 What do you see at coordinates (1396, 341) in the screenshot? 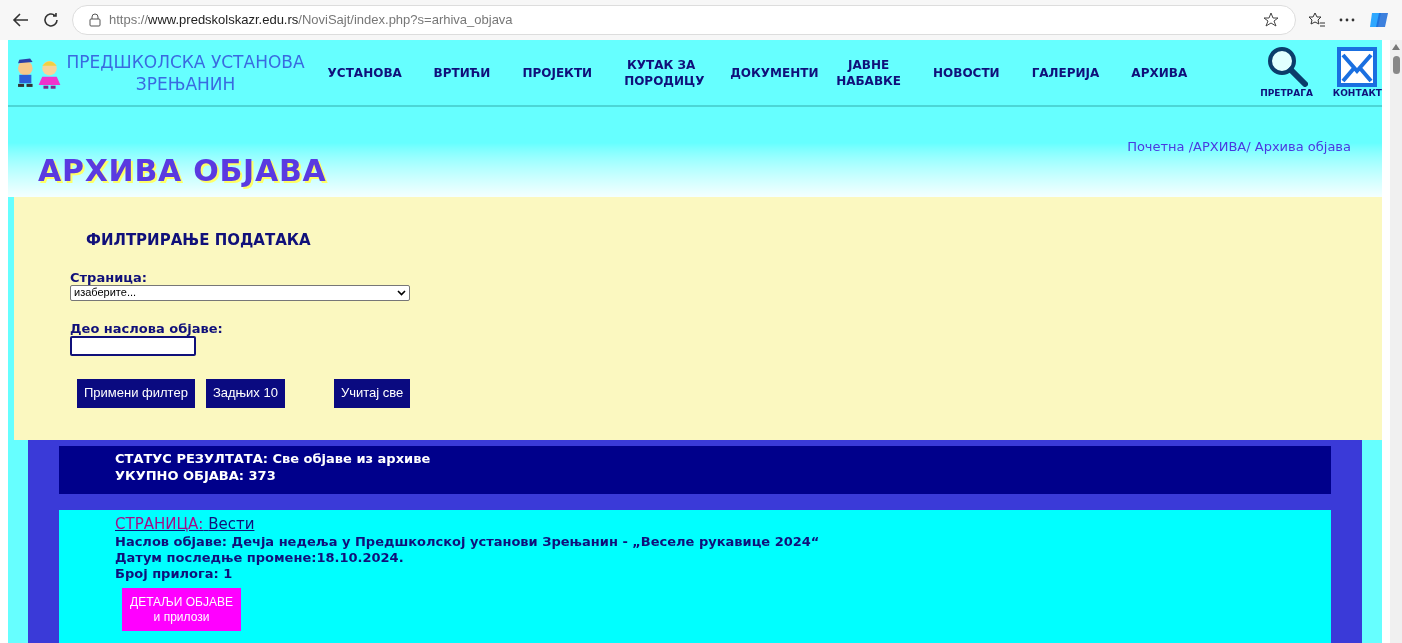
I see `scrollbar` at bounding box center [1396, 341].